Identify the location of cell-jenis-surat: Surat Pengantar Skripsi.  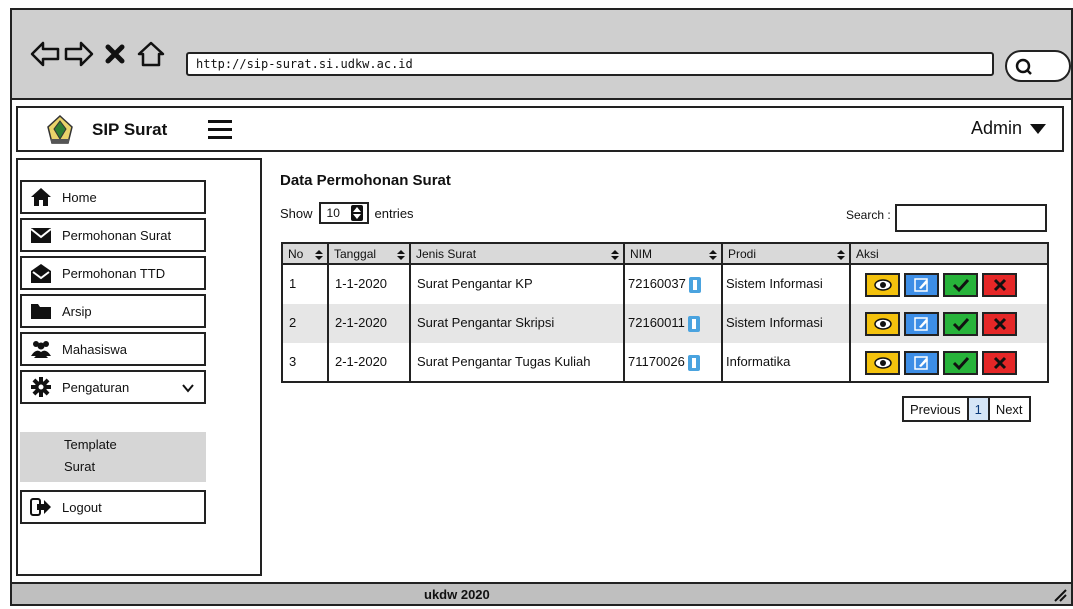
(518, 323).